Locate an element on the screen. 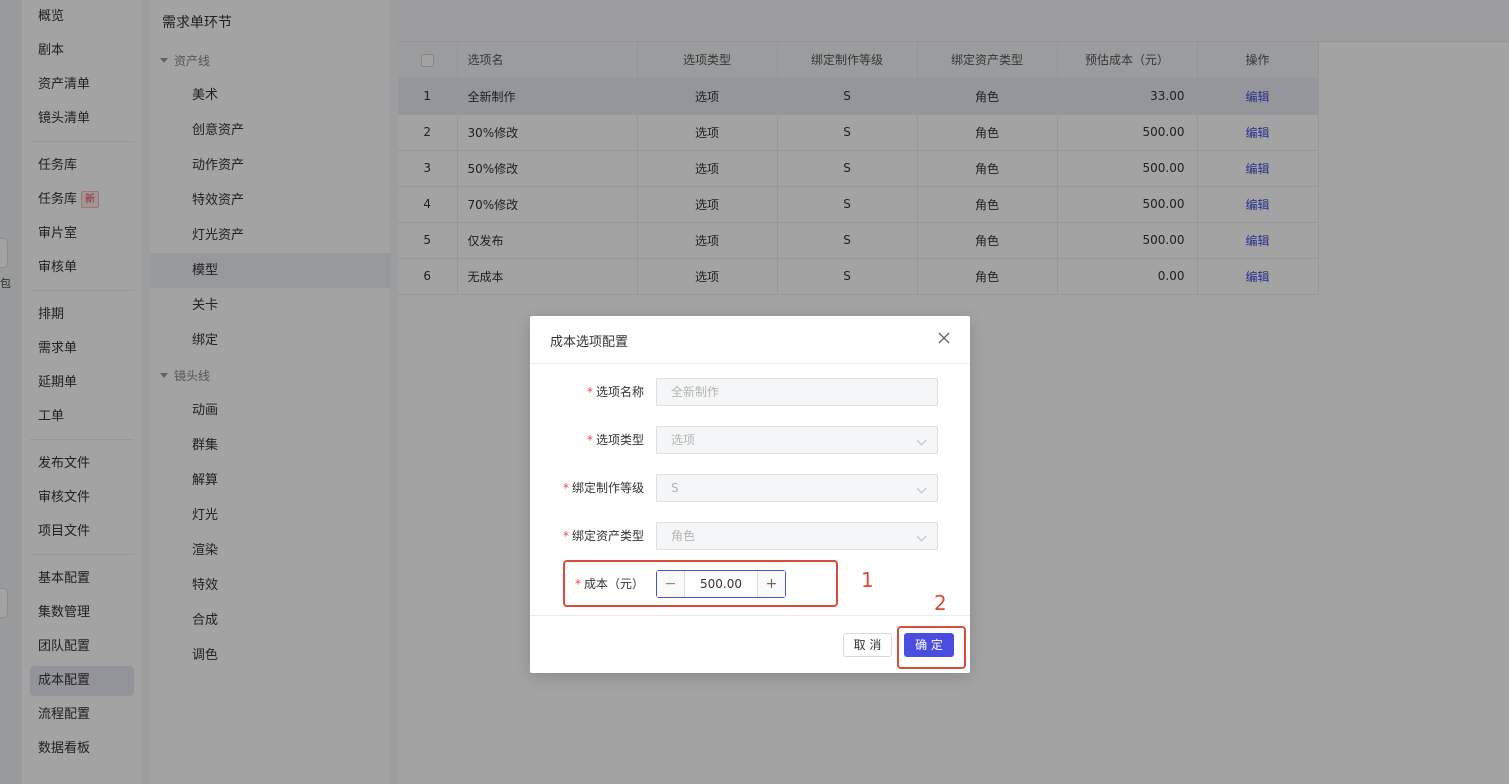  cancel-button: 取 消 is located at coordinates (867, 645).